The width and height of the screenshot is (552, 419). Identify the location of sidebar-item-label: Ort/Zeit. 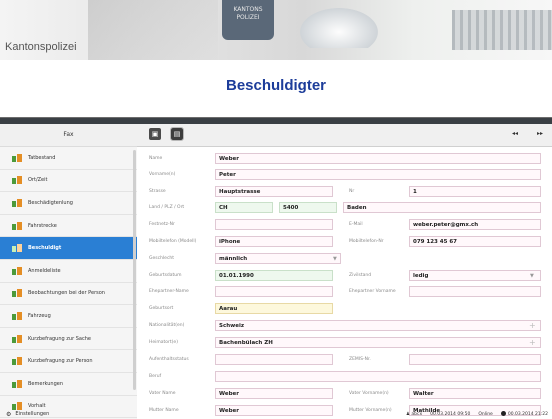
(38, 180).